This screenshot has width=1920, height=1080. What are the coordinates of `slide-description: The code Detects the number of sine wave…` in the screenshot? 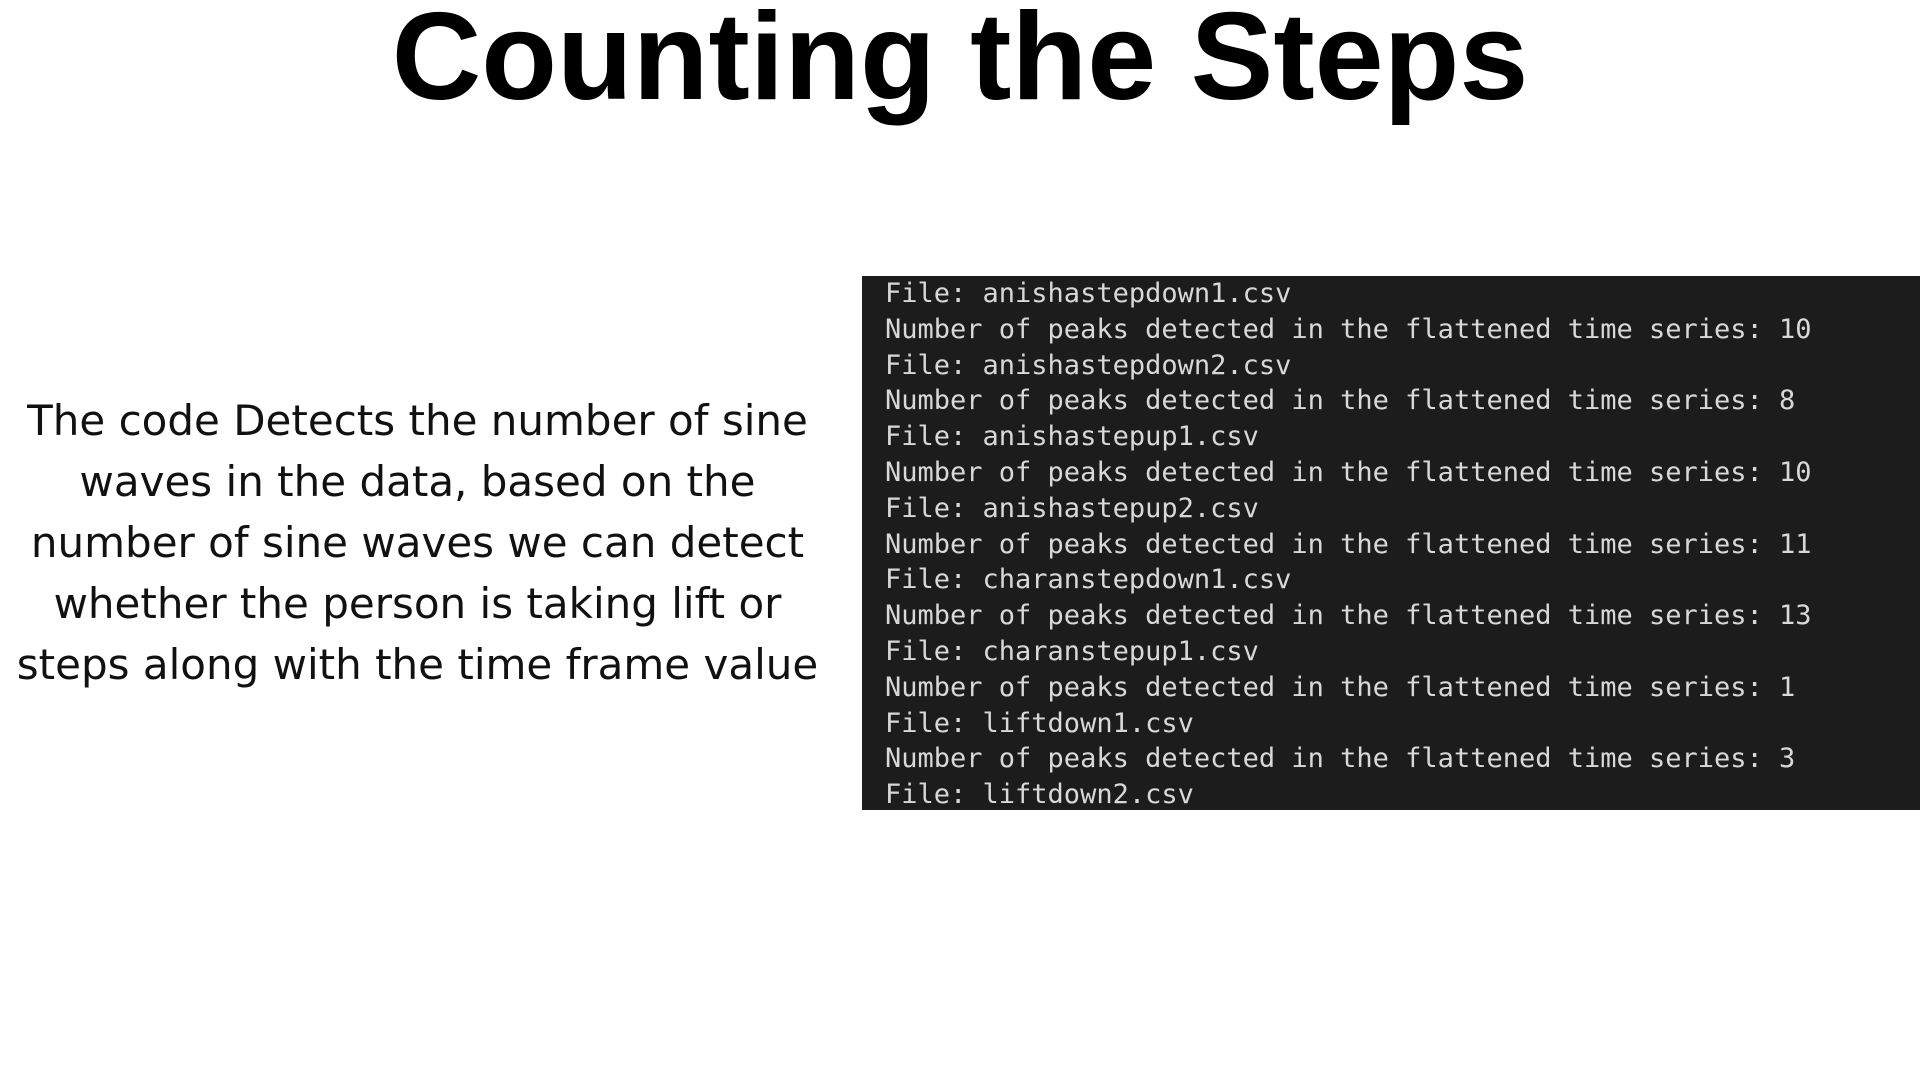 It's located at (417, 542).